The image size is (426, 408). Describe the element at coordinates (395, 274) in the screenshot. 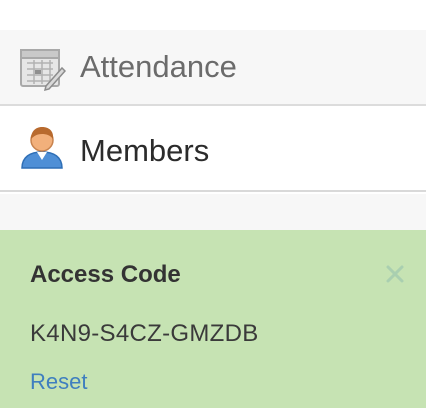

I see `close-icon` at that location.